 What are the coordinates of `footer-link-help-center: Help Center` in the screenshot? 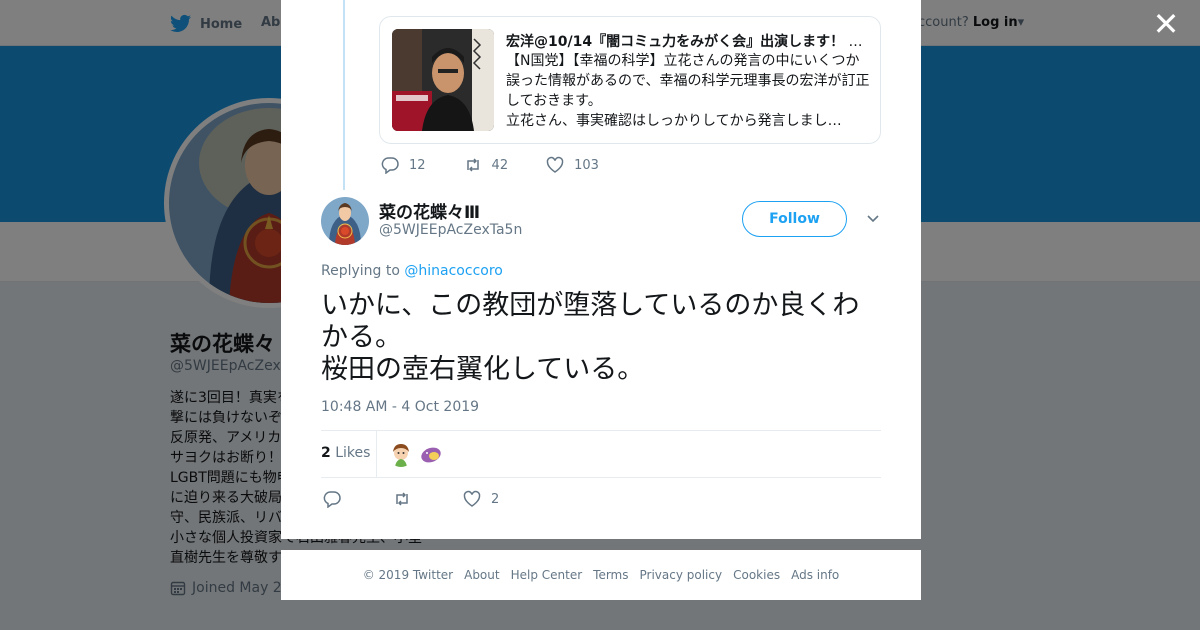 It's located at (547, 575).